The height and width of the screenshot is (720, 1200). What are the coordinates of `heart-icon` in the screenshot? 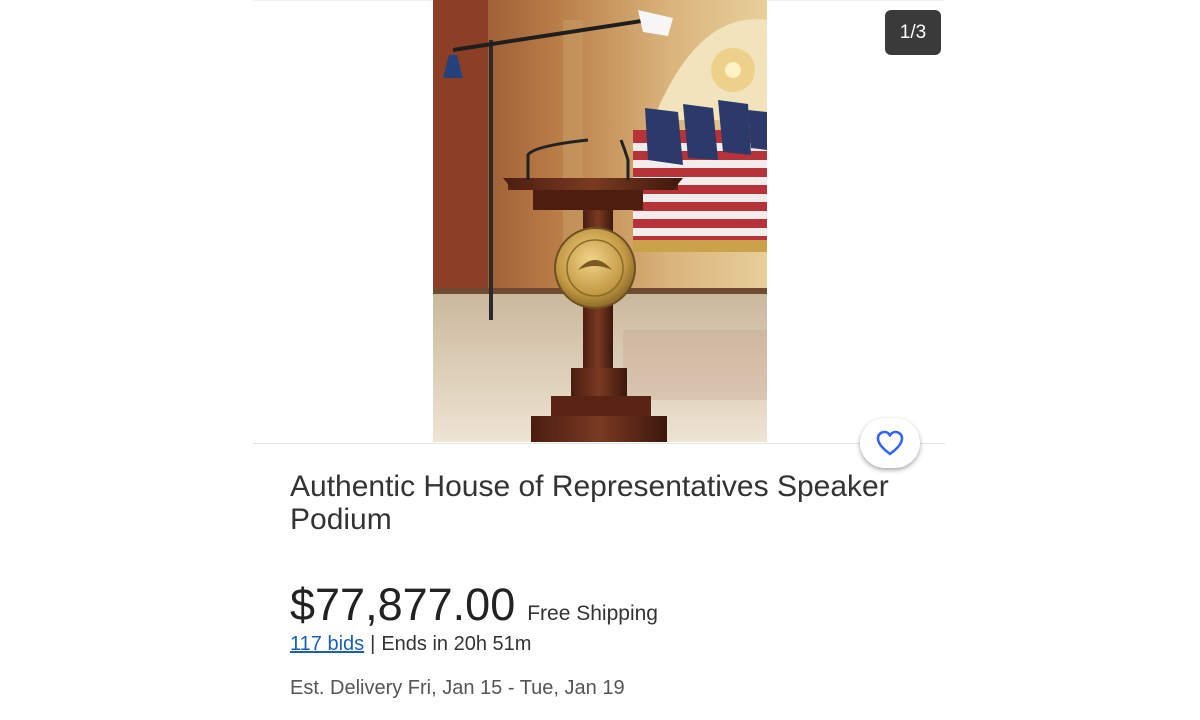 It's located at (890, 443).